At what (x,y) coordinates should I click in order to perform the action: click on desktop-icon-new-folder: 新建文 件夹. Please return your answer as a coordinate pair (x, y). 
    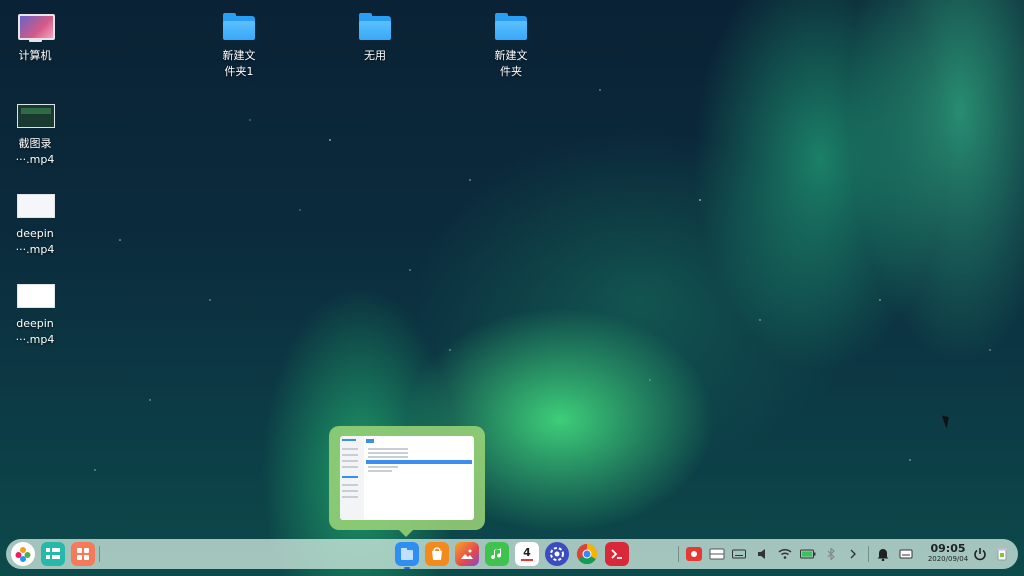
    Looking at the image, I should click on (511, 46).